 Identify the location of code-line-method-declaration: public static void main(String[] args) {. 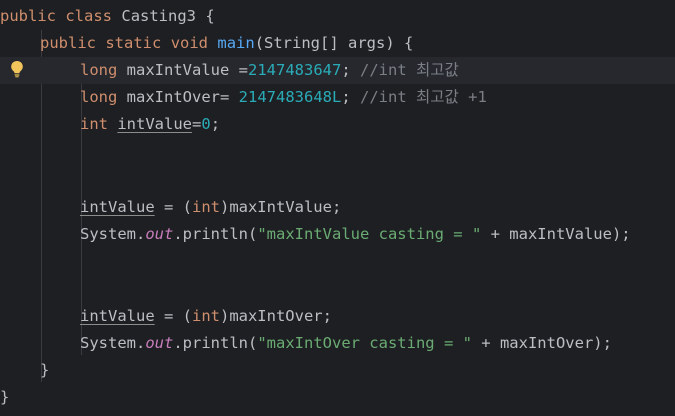
(337, 43).